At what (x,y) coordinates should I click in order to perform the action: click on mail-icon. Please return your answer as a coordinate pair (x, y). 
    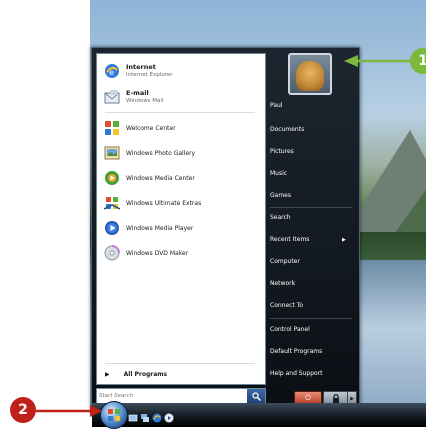
    Looking at the image, I should click on (112, 97).